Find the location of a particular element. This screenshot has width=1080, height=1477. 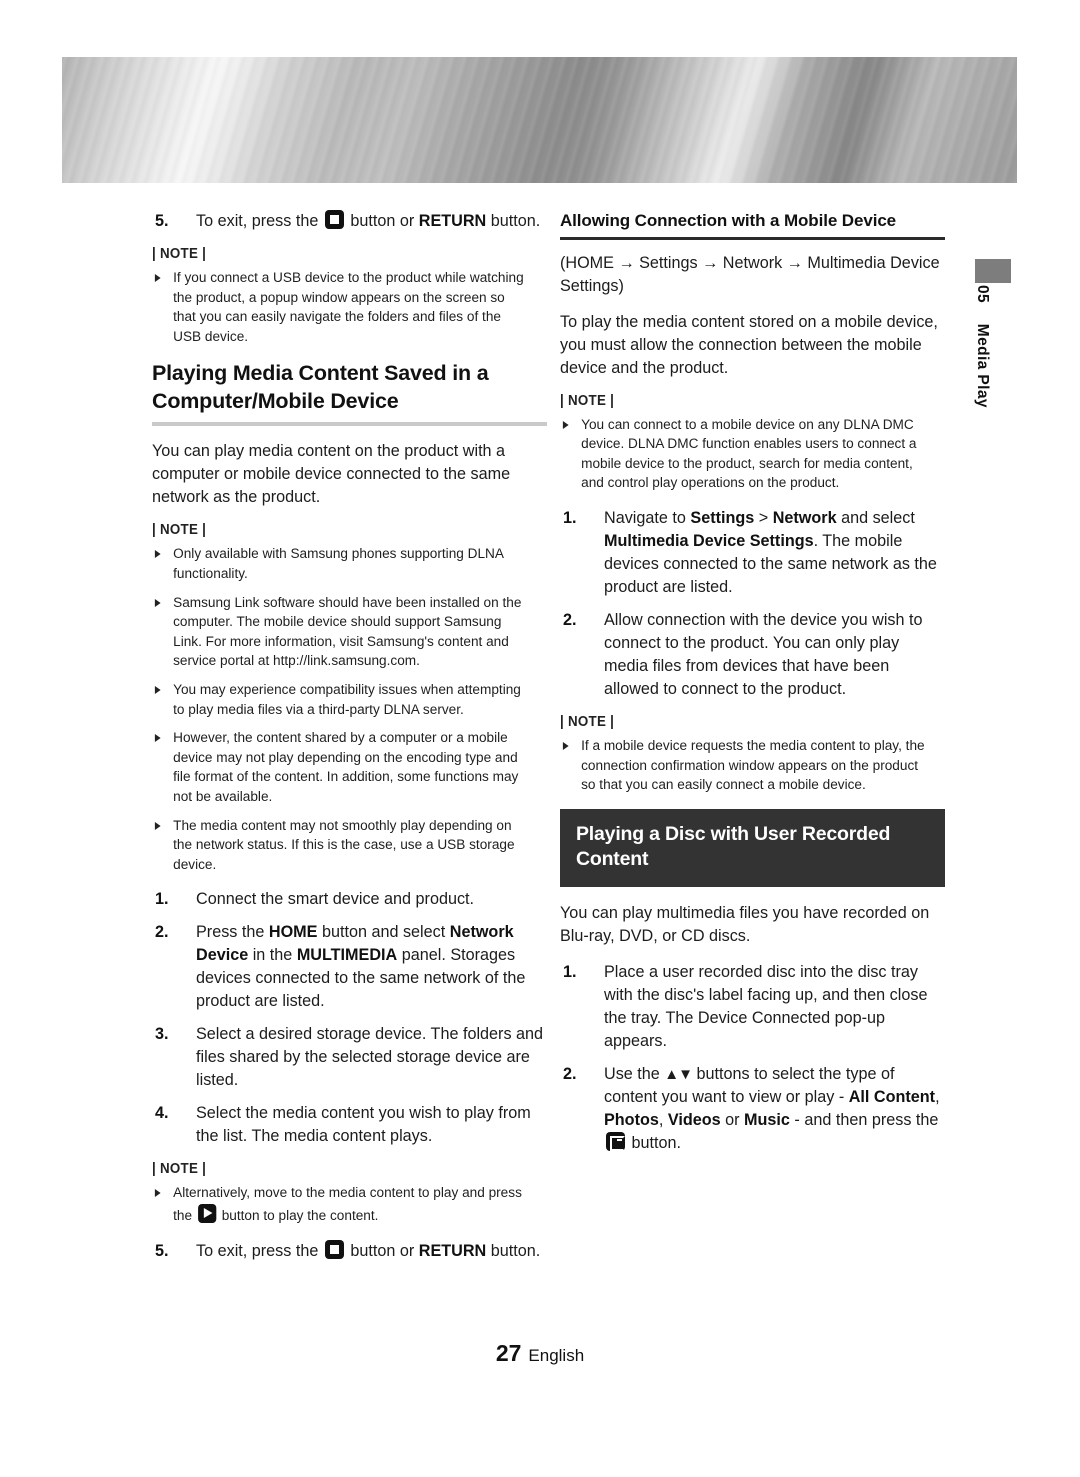

multimedia-keyword: MULTIMEDIA is located at coordinates (347, 955).